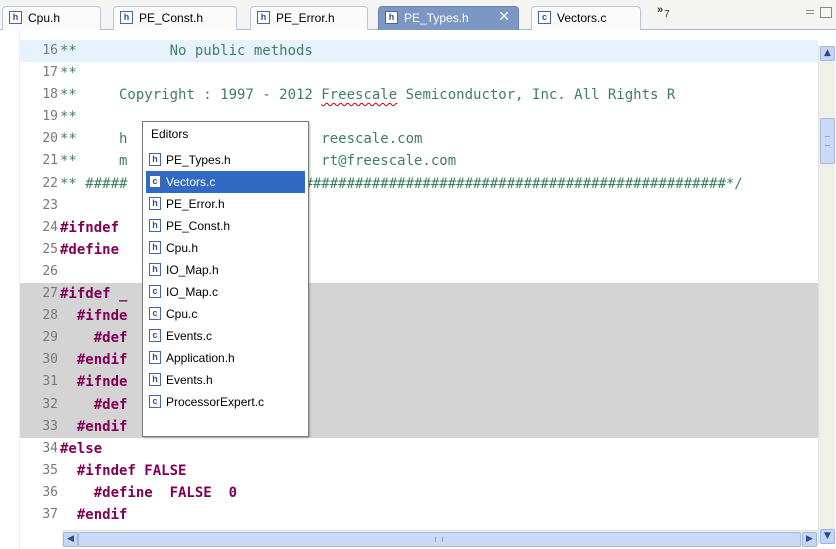 The height and width of the screenshot is (549, 836). I want to click on editor-list-item: c ProcessorExpert.c, so click(225, 402).